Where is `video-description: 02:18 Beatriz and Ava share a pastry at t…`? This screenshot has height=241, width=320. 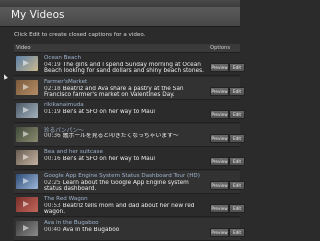 video-description: 02:18 Beatriz and Ava share a pastry at t… is located at coordinates (124, 92).